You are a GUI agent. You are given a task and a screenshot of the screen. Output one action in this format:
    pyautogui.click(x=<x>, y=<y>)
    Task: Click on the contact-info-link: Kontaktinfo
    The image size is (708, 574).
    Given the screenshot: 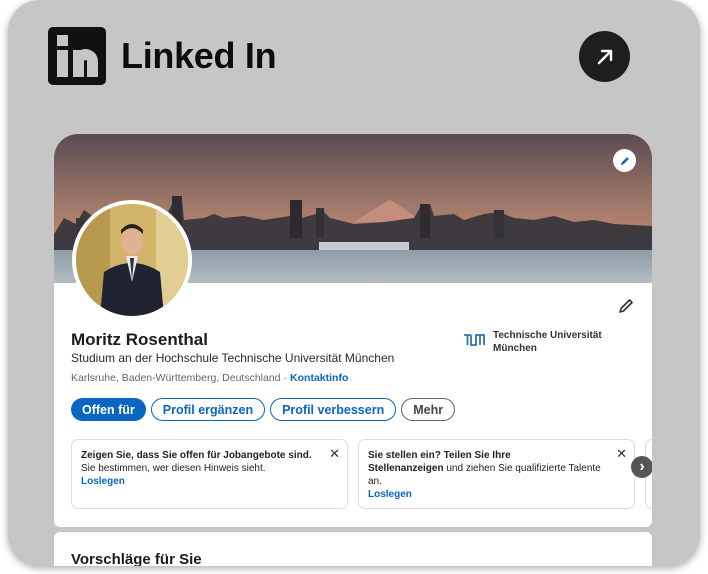 What is the action you would take?
    pyautogui.click(x=319, y=378)
    